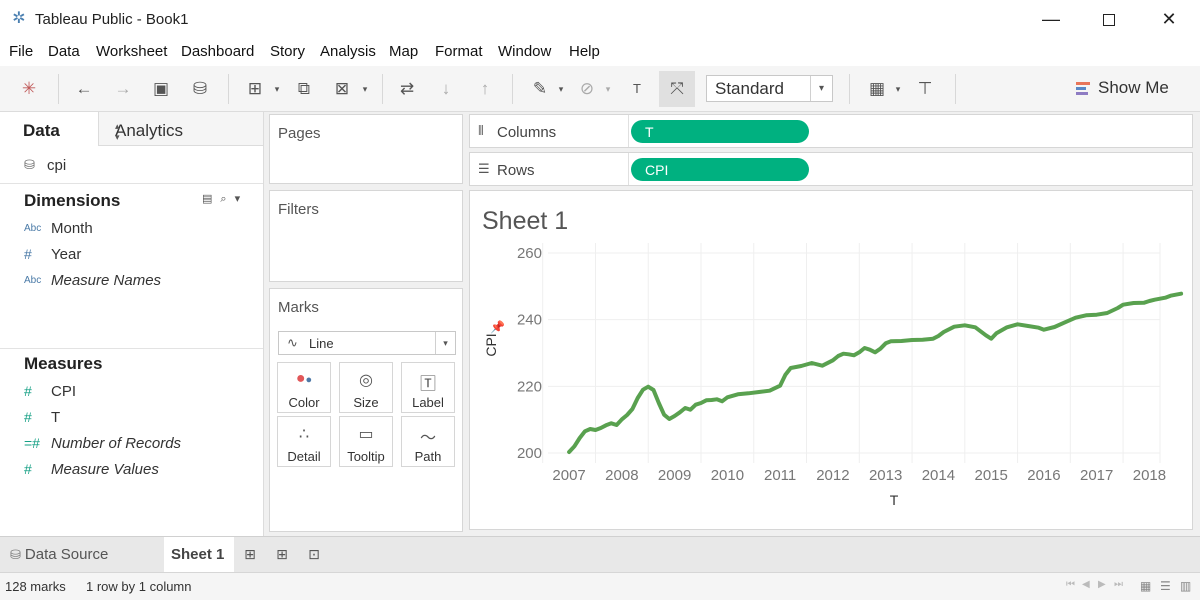 The height and width of the screenshot is (600, 1200). I want to click on data-source-name: cpi, so click(57, 165).